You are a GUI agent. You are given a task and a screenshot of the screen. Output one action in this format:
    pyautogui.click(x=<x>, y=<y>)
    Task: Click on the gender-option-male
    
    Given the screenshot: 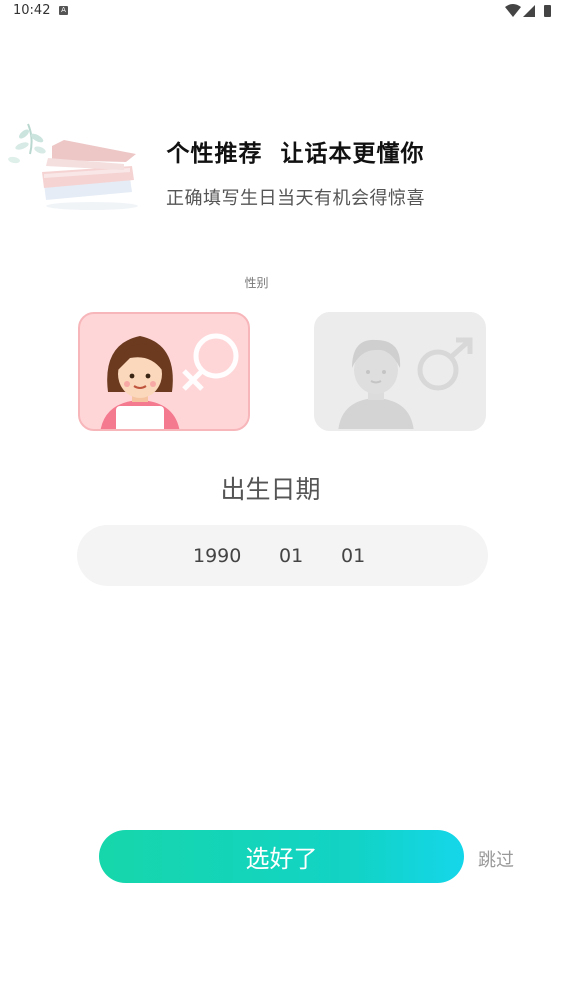 What is the action you would take?
    pyautogui.click(x=400, y=371)
    